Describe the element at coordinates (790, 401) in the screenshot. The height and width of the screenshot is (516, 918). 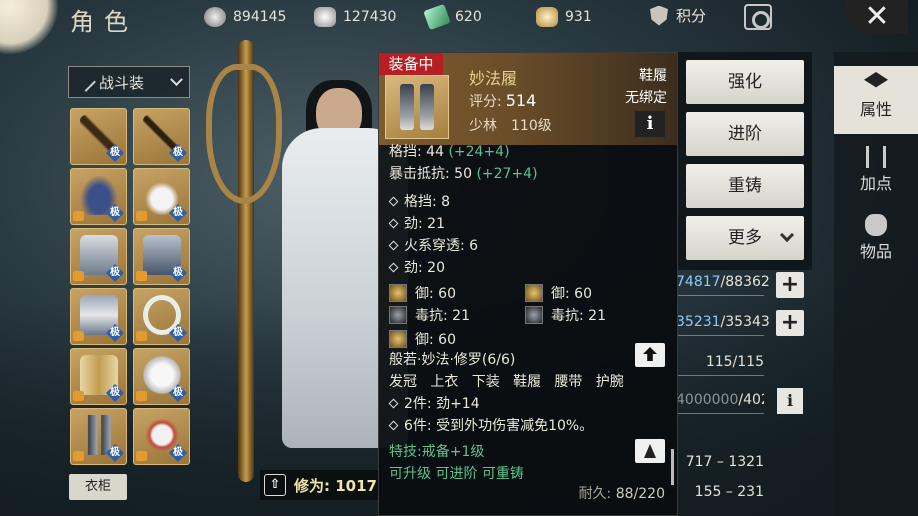
I see `exp-info-button: i` at that location.